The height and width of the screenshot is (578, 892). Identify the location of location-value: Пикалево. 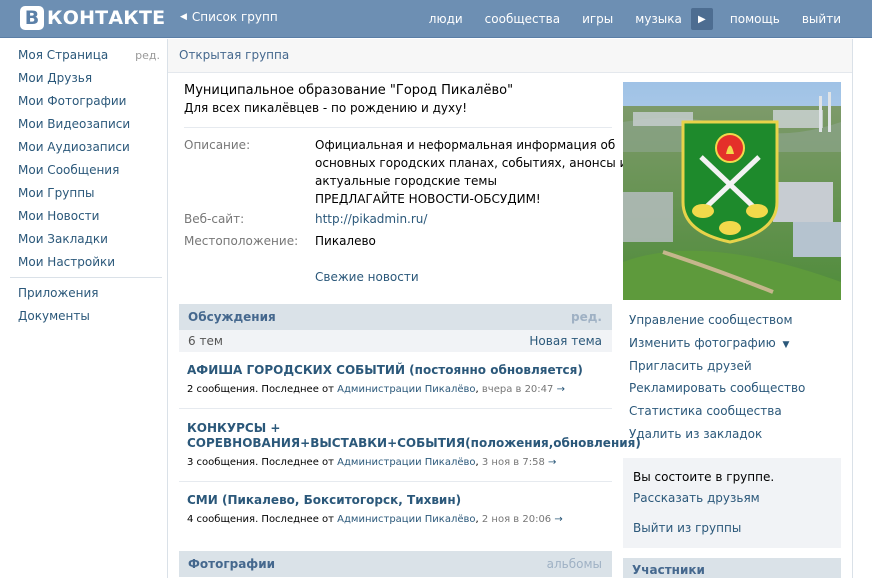
(345, 241).